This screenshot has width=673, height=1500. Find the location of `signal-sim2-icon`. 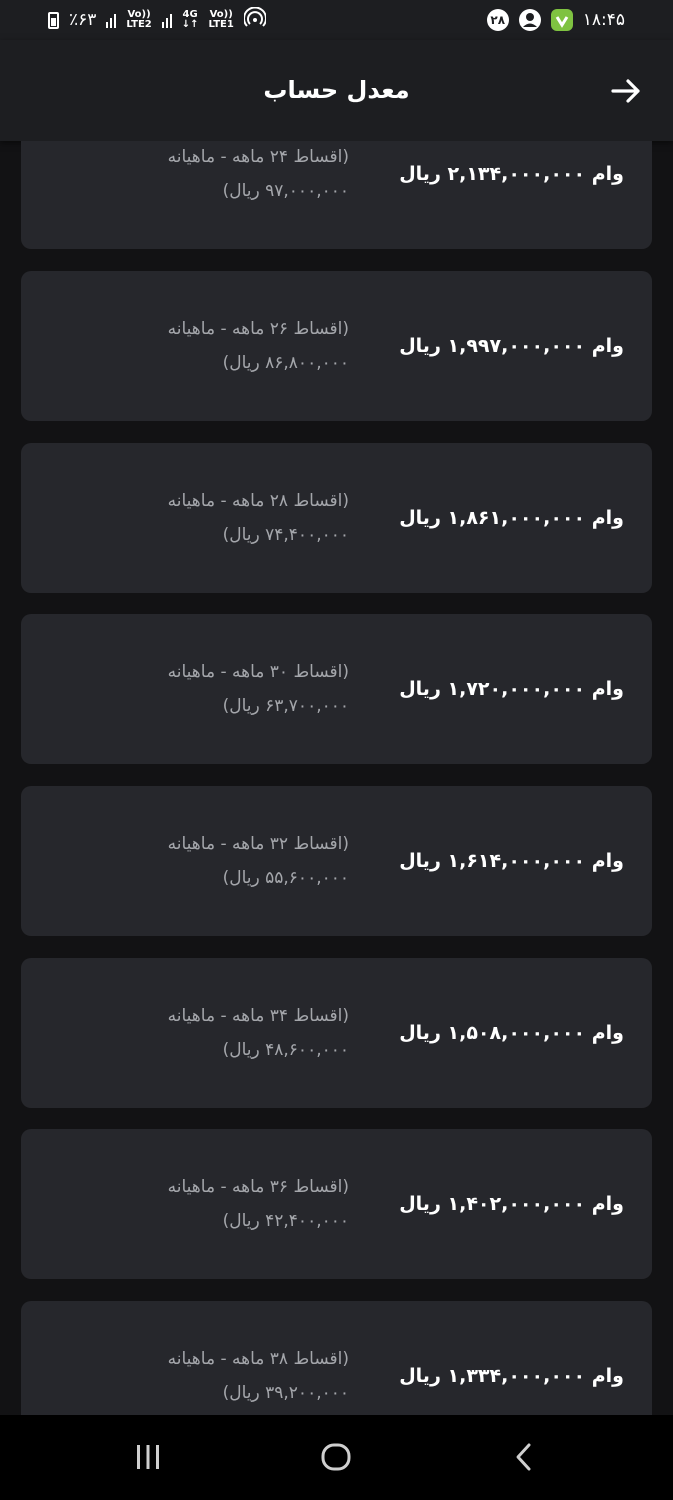

signal-sim2-icon is located at coordinates (111, 20).